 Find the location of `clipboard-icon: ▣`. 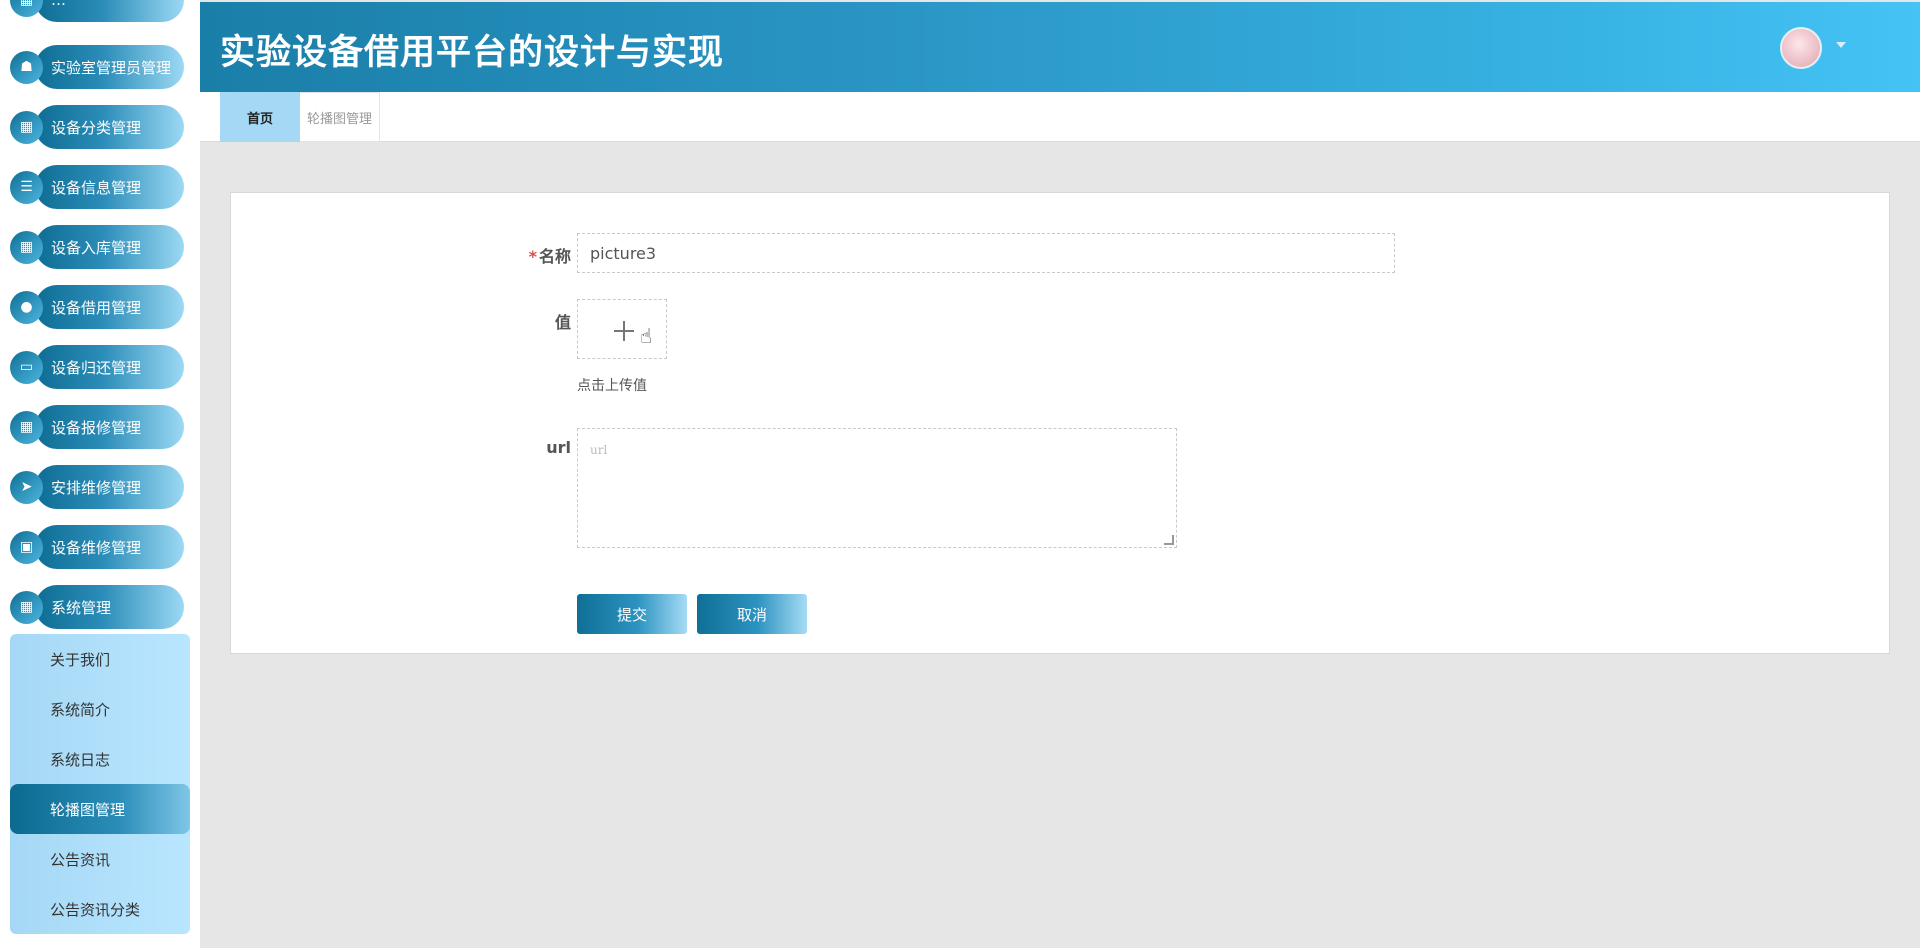

clipboard-icon: ▣ is located at coordinates (26, 547).